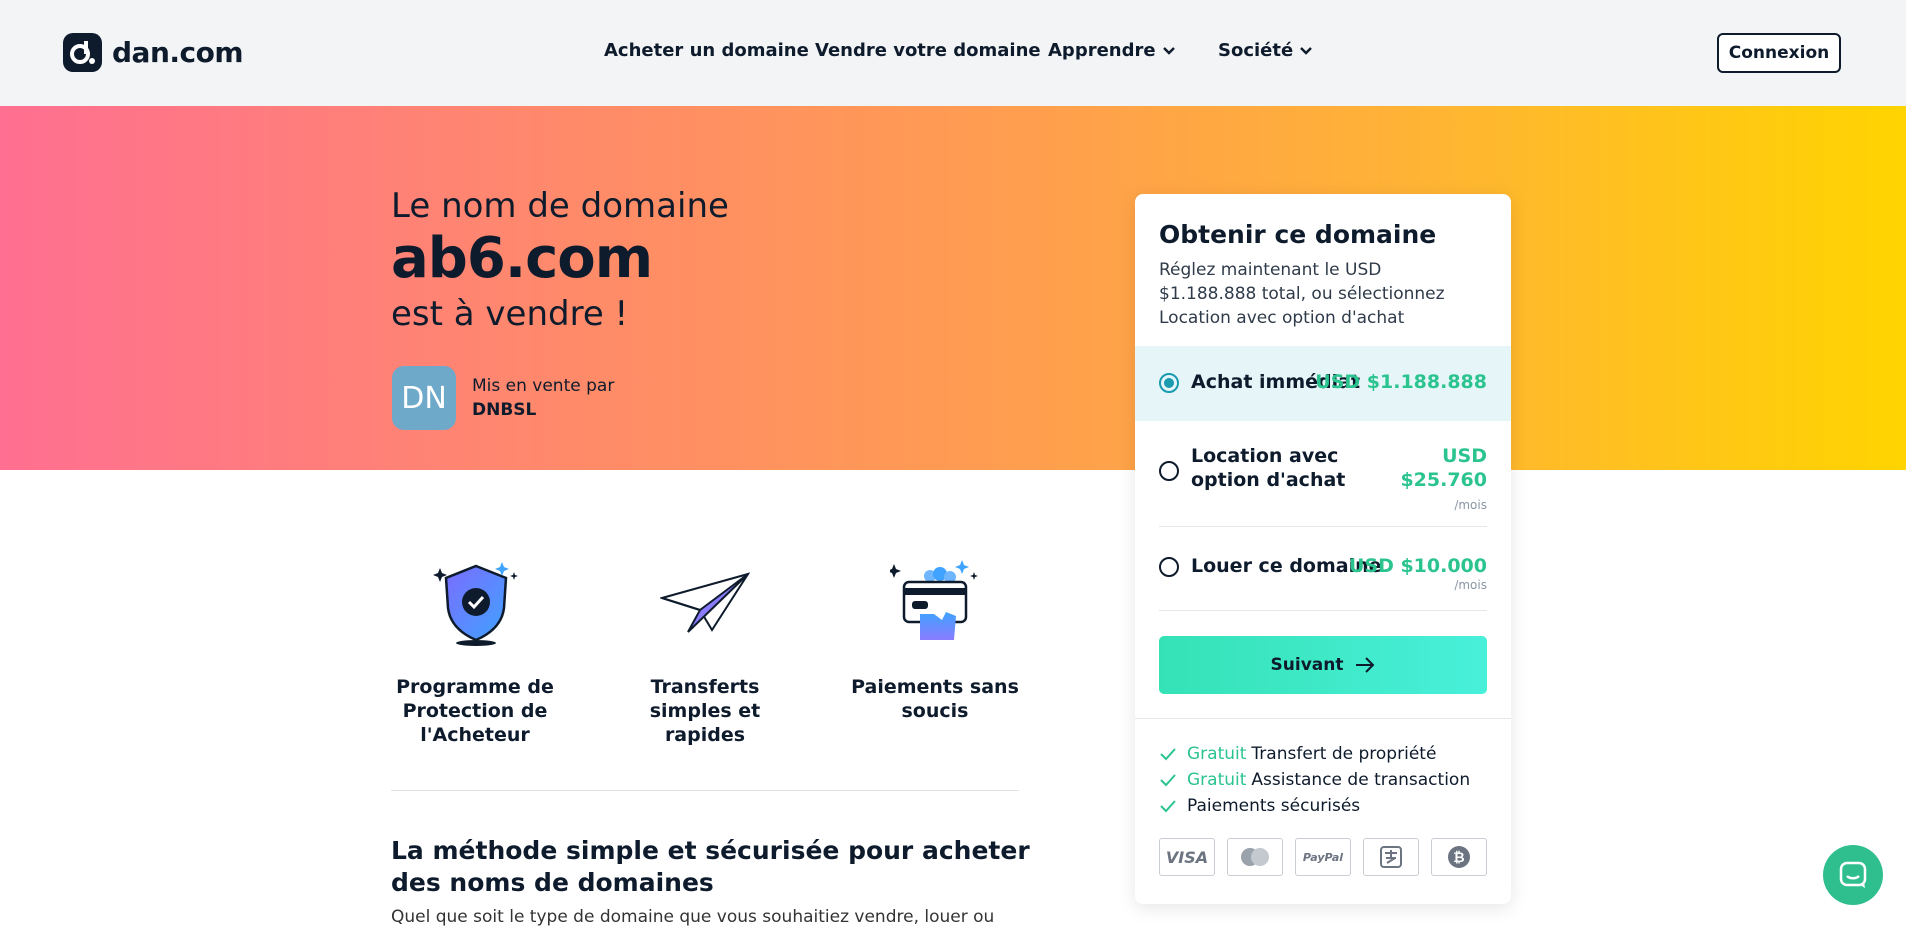 The height and width of the screenshot is (927, 1906). Describe the element at coordinates (1169, 471) in the screenshot. I see `radio-lease-to-own` at that location.